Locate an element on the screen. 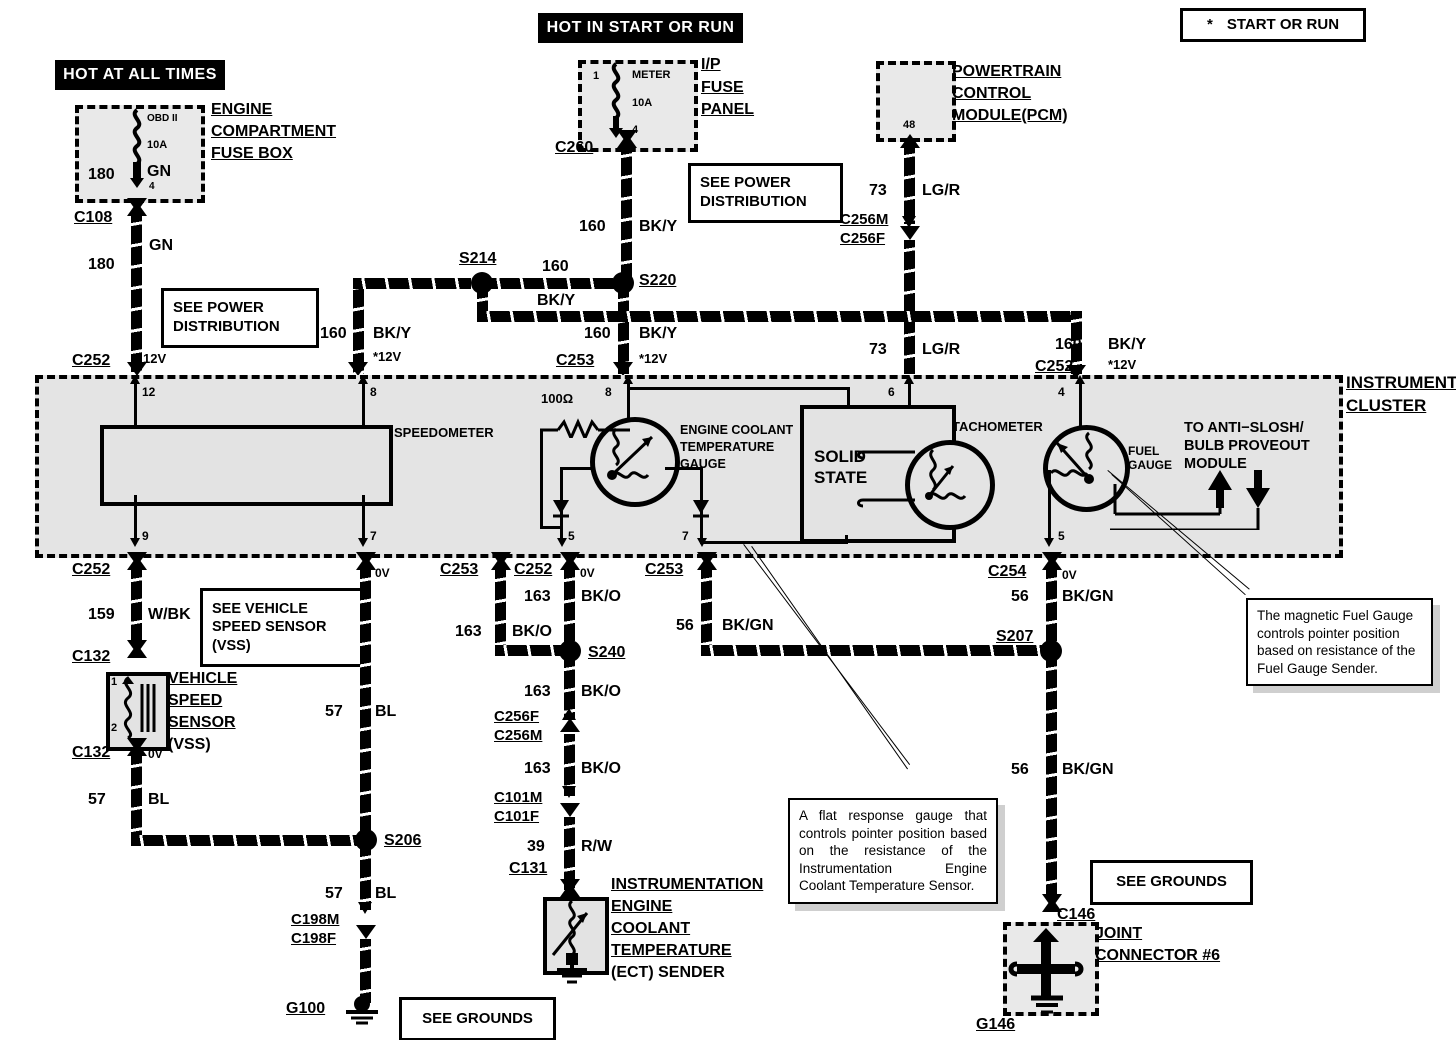  connector-c252-b-left-icon-b is located at coordinates (137, 559).